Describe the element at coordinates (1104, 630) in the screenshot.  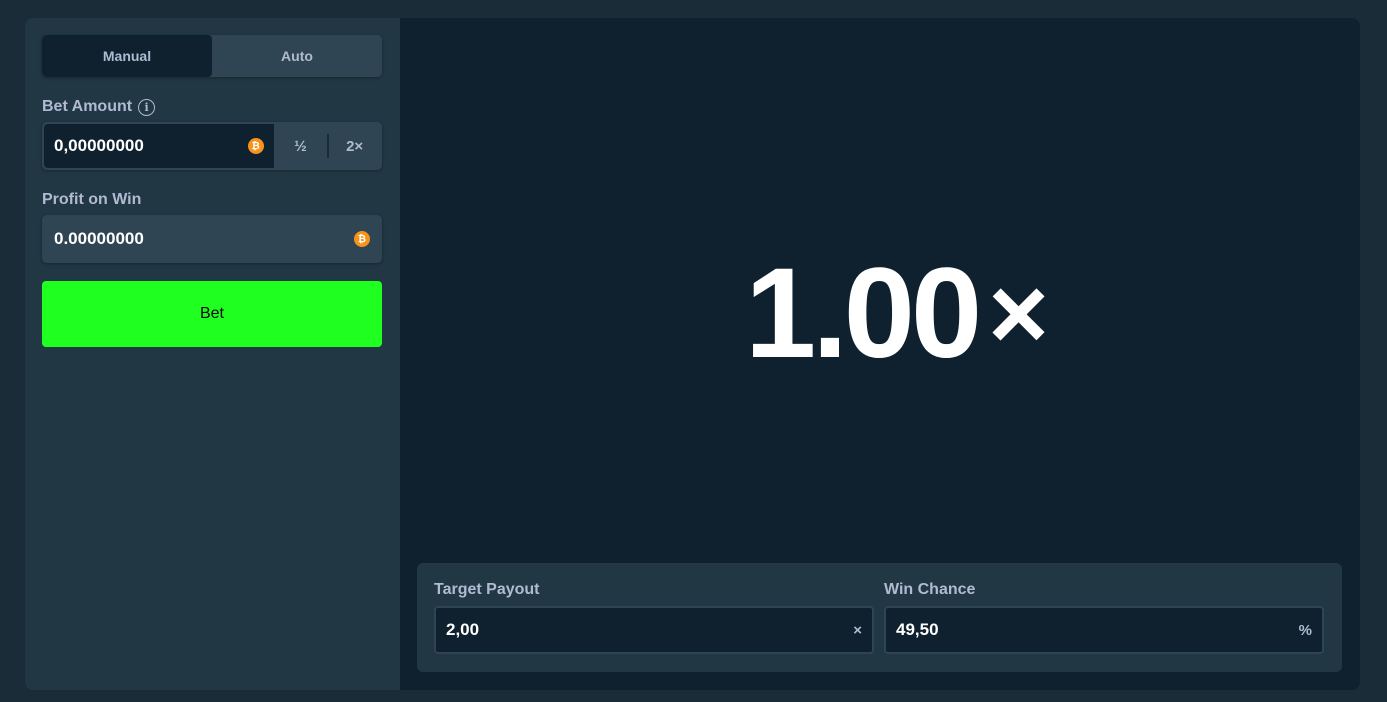
I see `win-chance-input: 49,50 %` at that location.